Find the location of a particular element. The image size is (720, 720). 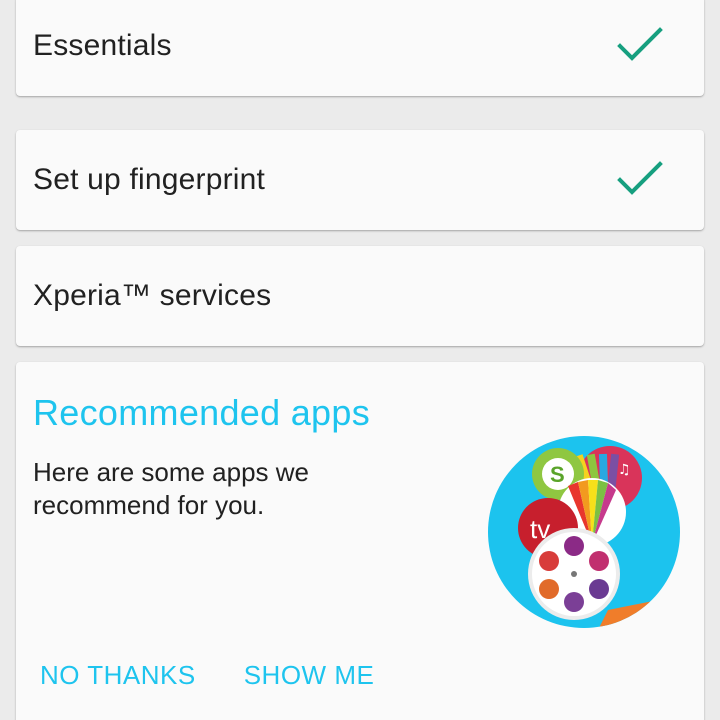

setup-item-xperia-services: Xperia™ services is located at coordinates (360, 296).